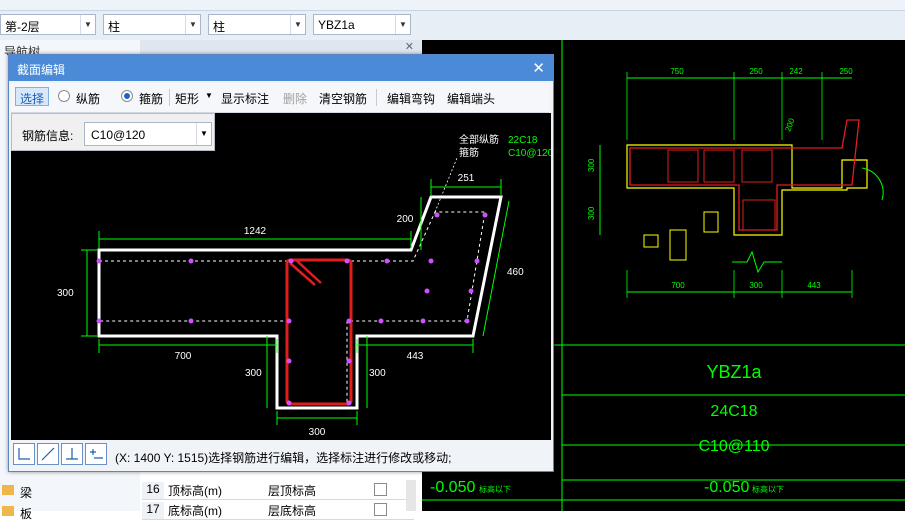  Describe the element at coordinates (789, 125) in the screenshot. I see `dim-text: 200` at that location.